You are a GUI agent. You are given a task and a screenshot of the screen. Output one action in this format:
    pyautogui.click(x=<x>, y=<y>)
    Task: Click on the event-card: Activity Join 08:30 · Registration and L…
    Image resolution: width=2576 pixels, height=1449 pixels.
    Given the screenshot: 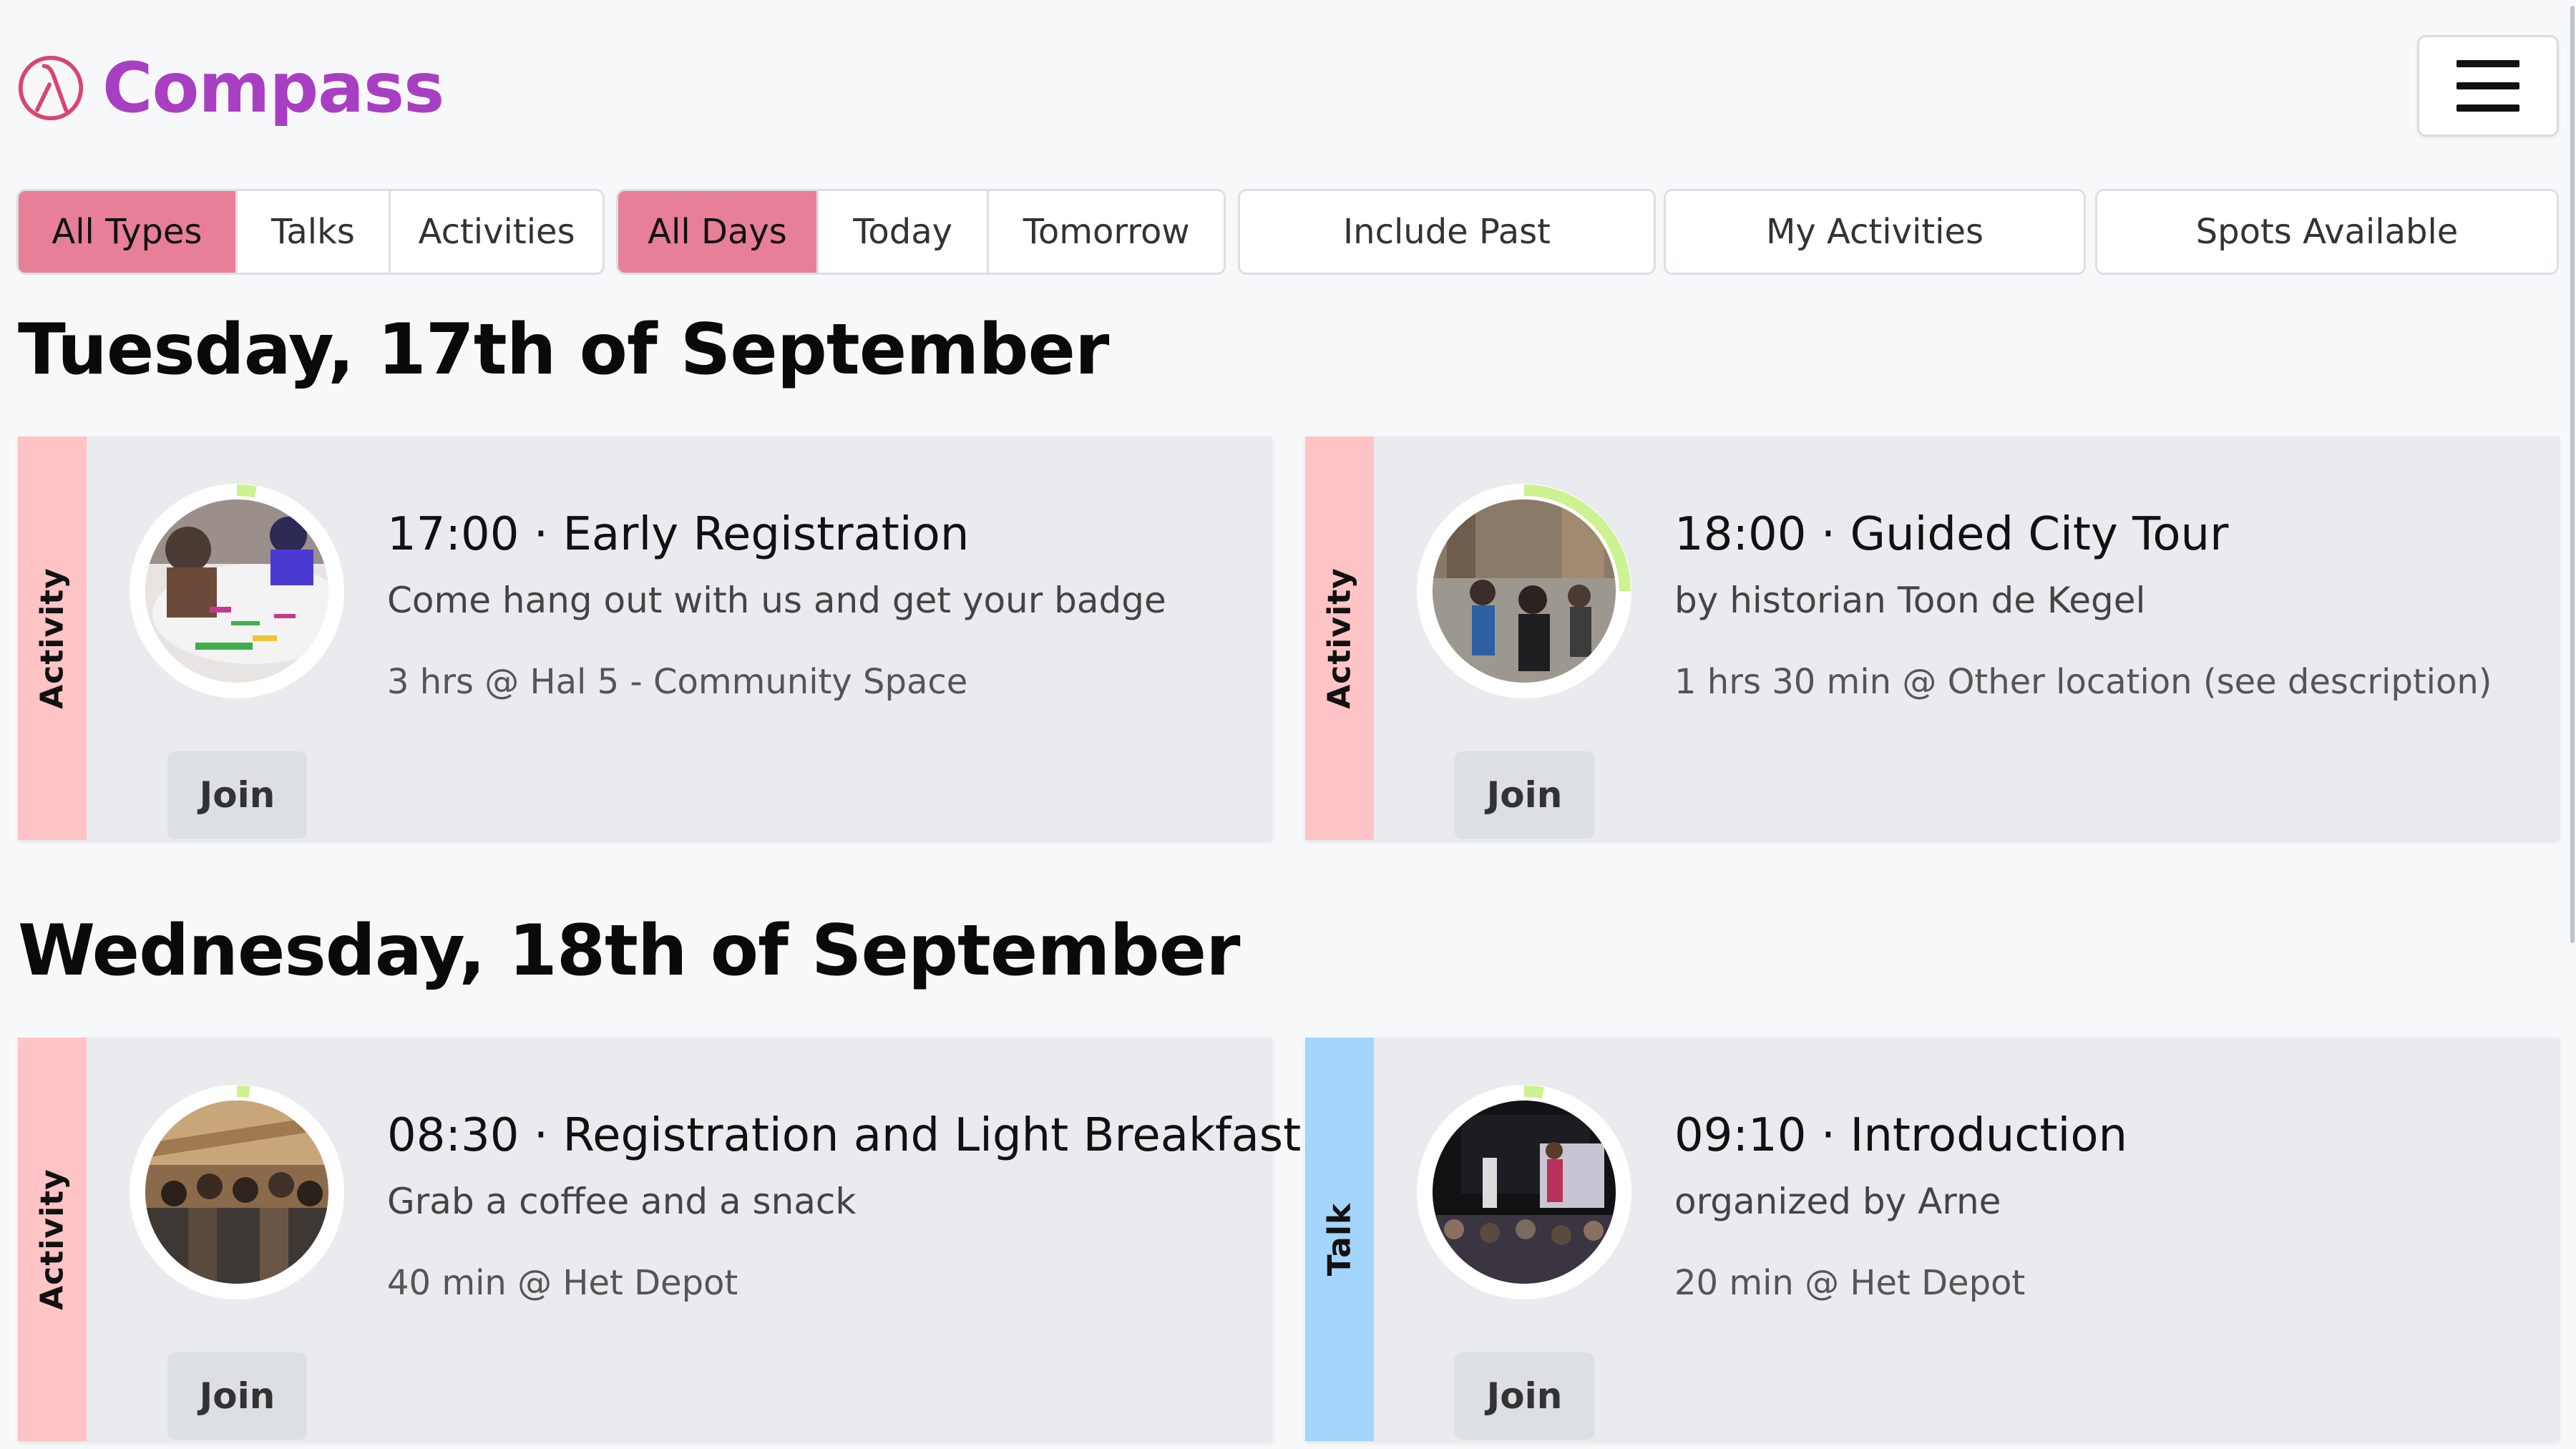 What is the action you would take?
    pyautogui.click(x=659, y=1239)
    